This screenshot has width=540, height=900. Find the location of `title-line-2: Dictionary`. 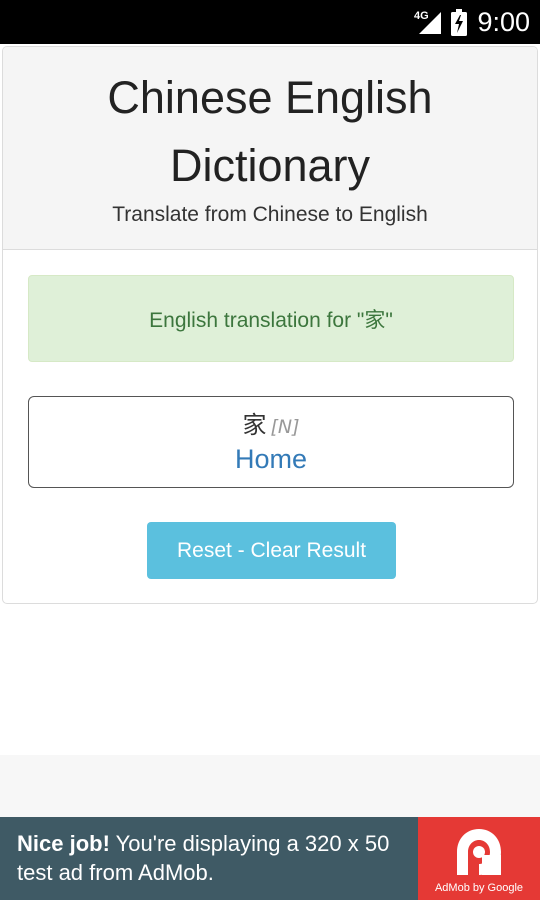

title-line-2: Dictionary is located at coordinates (270, 165).